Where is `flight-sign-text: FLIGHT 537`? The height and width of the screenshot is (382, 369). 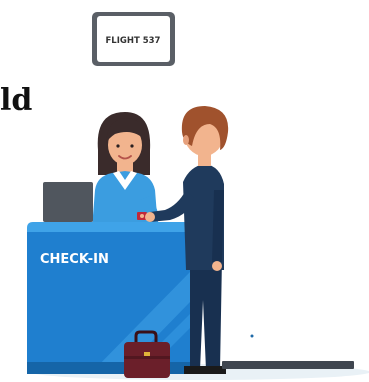
flight-sign-text: FLIGHT 537 is located at coordinates (133, 41).